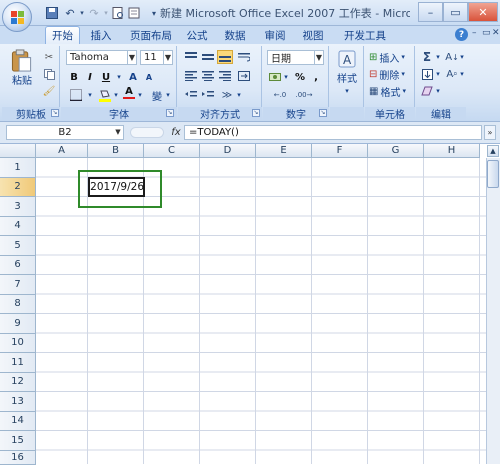 This screenshot has height=465, width=500. What do you see at coordinates (486, 34) in the screenshot?
I see `restore-icon: ▭` at bounding box center [486, 34].